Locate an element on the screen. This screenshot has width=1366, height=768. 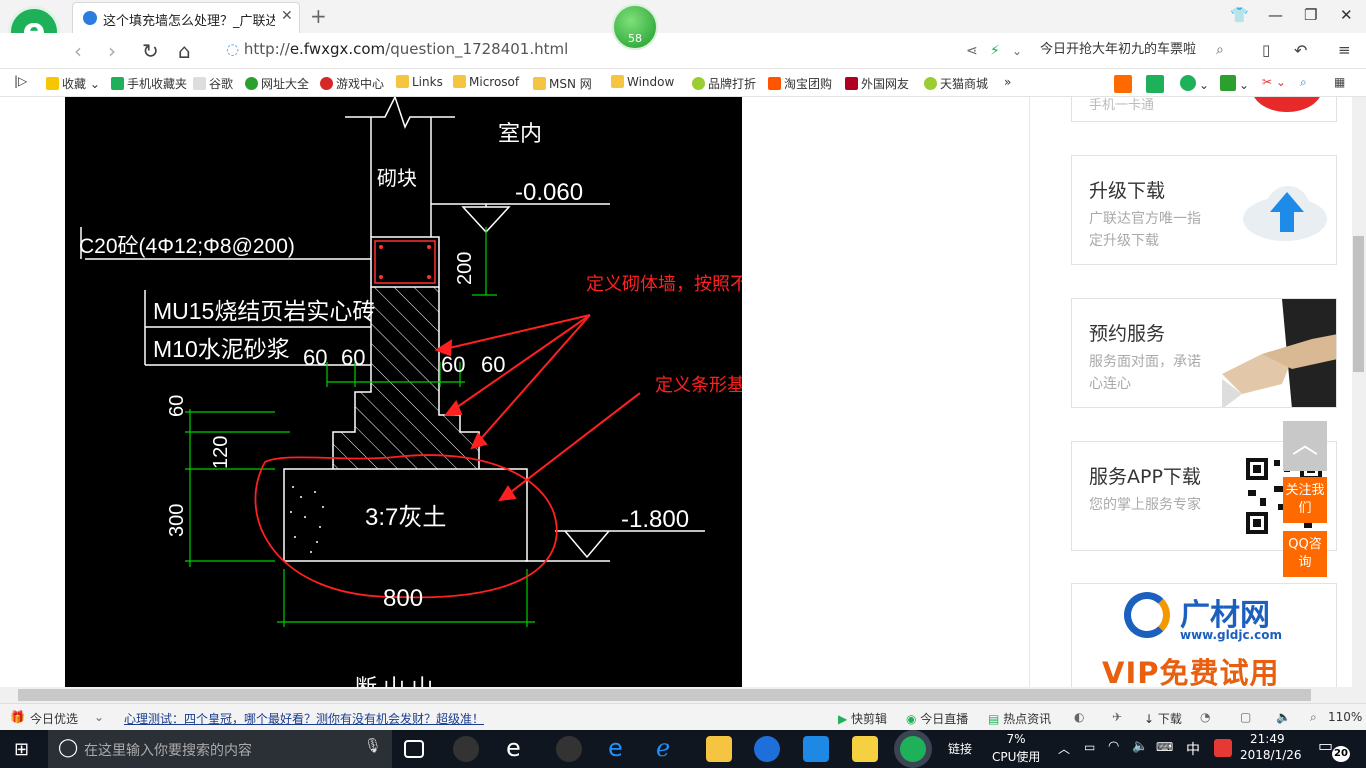
sidebar-ad-gldjc: 广材网 www.gldjc.com VIP免费试用 is located at coordinates (1204, 635).